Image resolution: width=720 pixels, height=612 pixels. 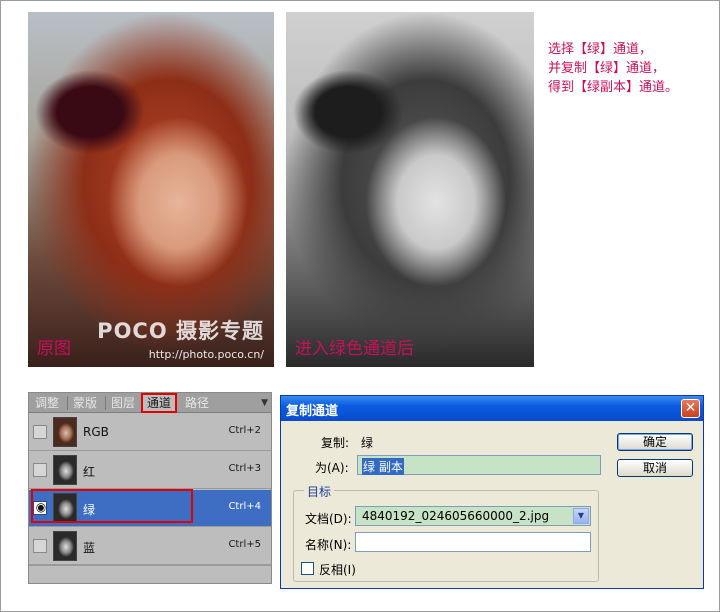 I want to click on chevron-down-icon: ▼, so click(x=581, y=516).